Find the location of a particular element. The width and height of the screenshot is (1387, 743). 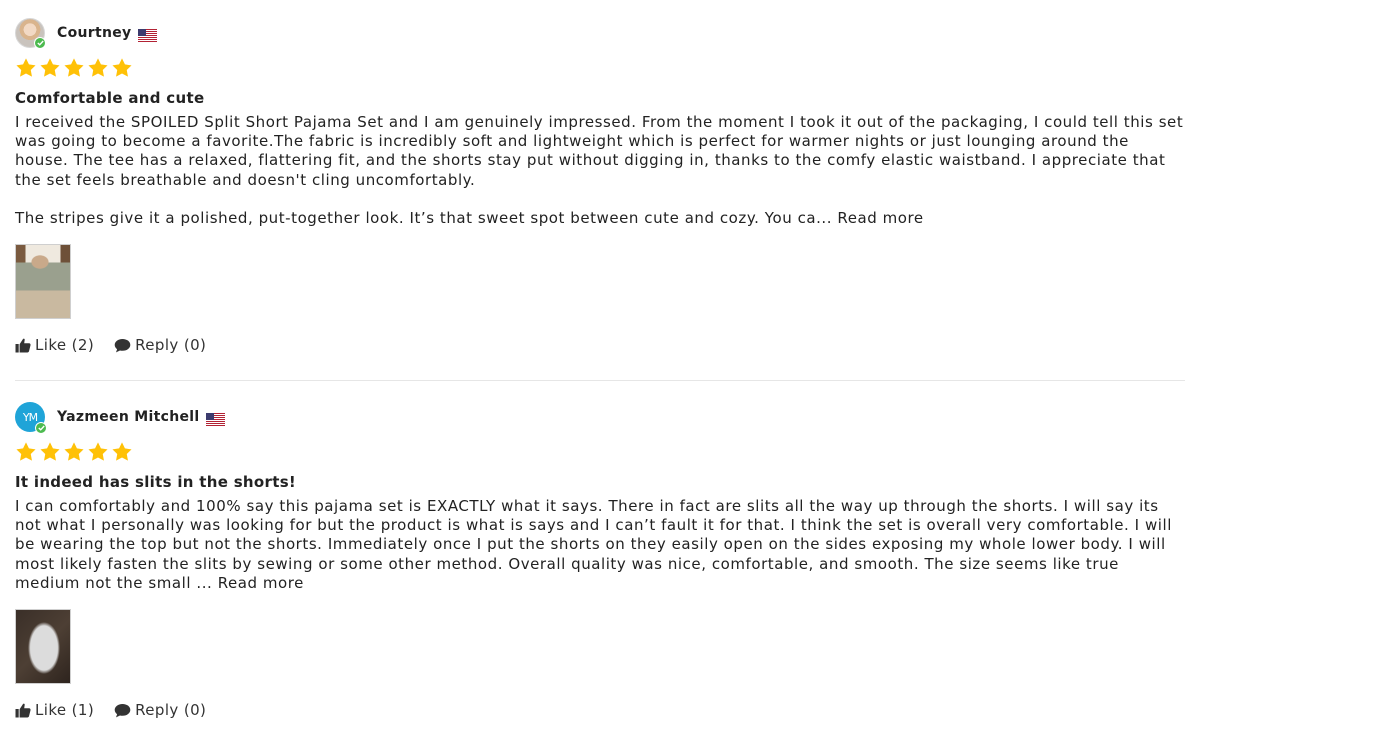

reviewer-avatar: YM is located at coordinates (31, 418).